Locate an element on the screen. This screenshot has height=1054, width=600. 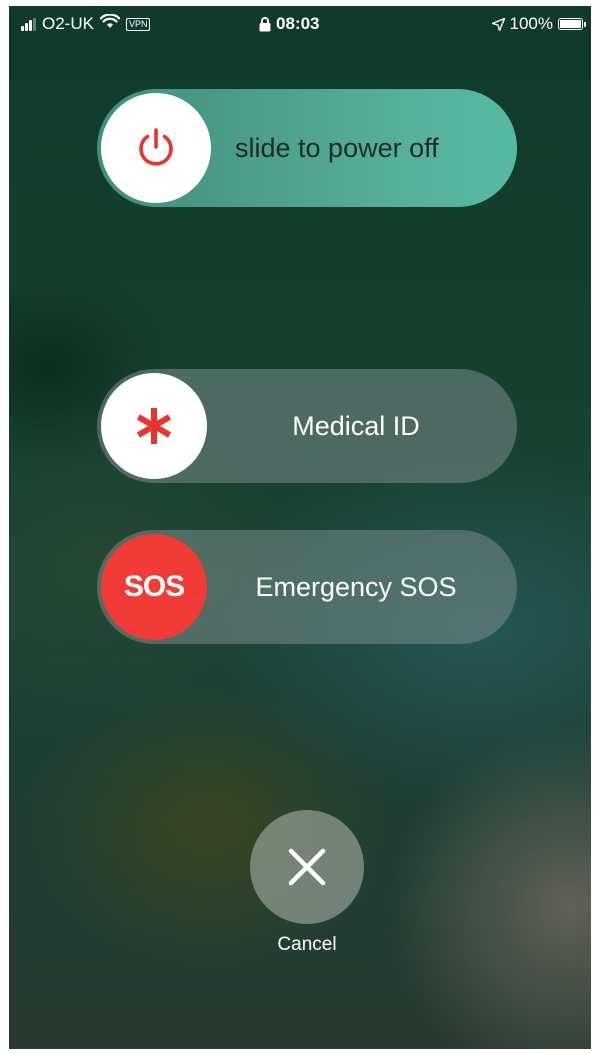
sos-slider-label: Emergency SOS is located at coordinates (356, 586).